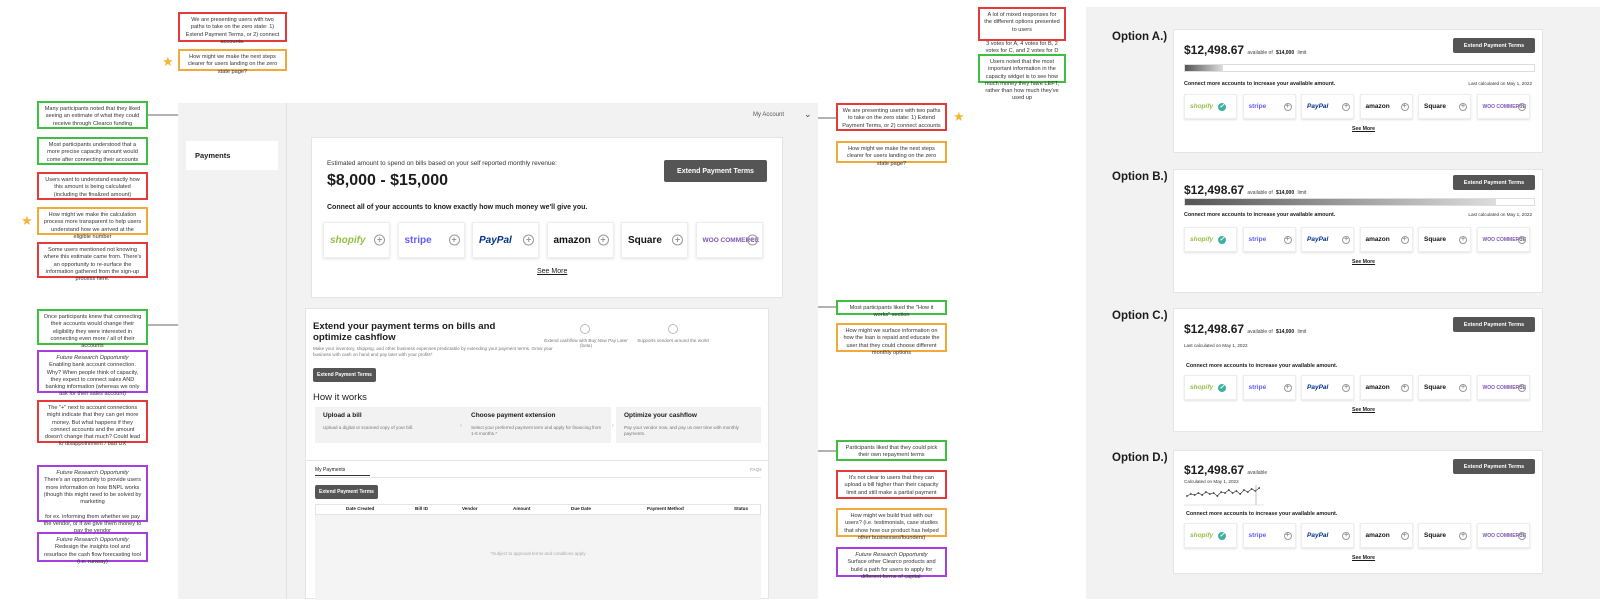 The width and height of the screenshot is (1600, 600). What do you see at coordinates (356, 240) in the screenshot?
I see `logo-tile-shopify: shopify +` at bounding box center [356, 240].